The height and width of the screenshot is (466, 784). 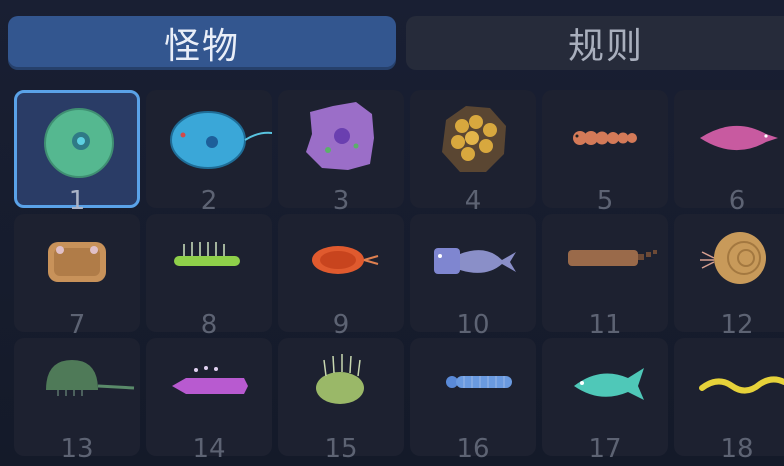 What do you see at coordinates (77, 277) in the screenshot?
I see `monster-card-7: 7` at bounding box center [77, 277].